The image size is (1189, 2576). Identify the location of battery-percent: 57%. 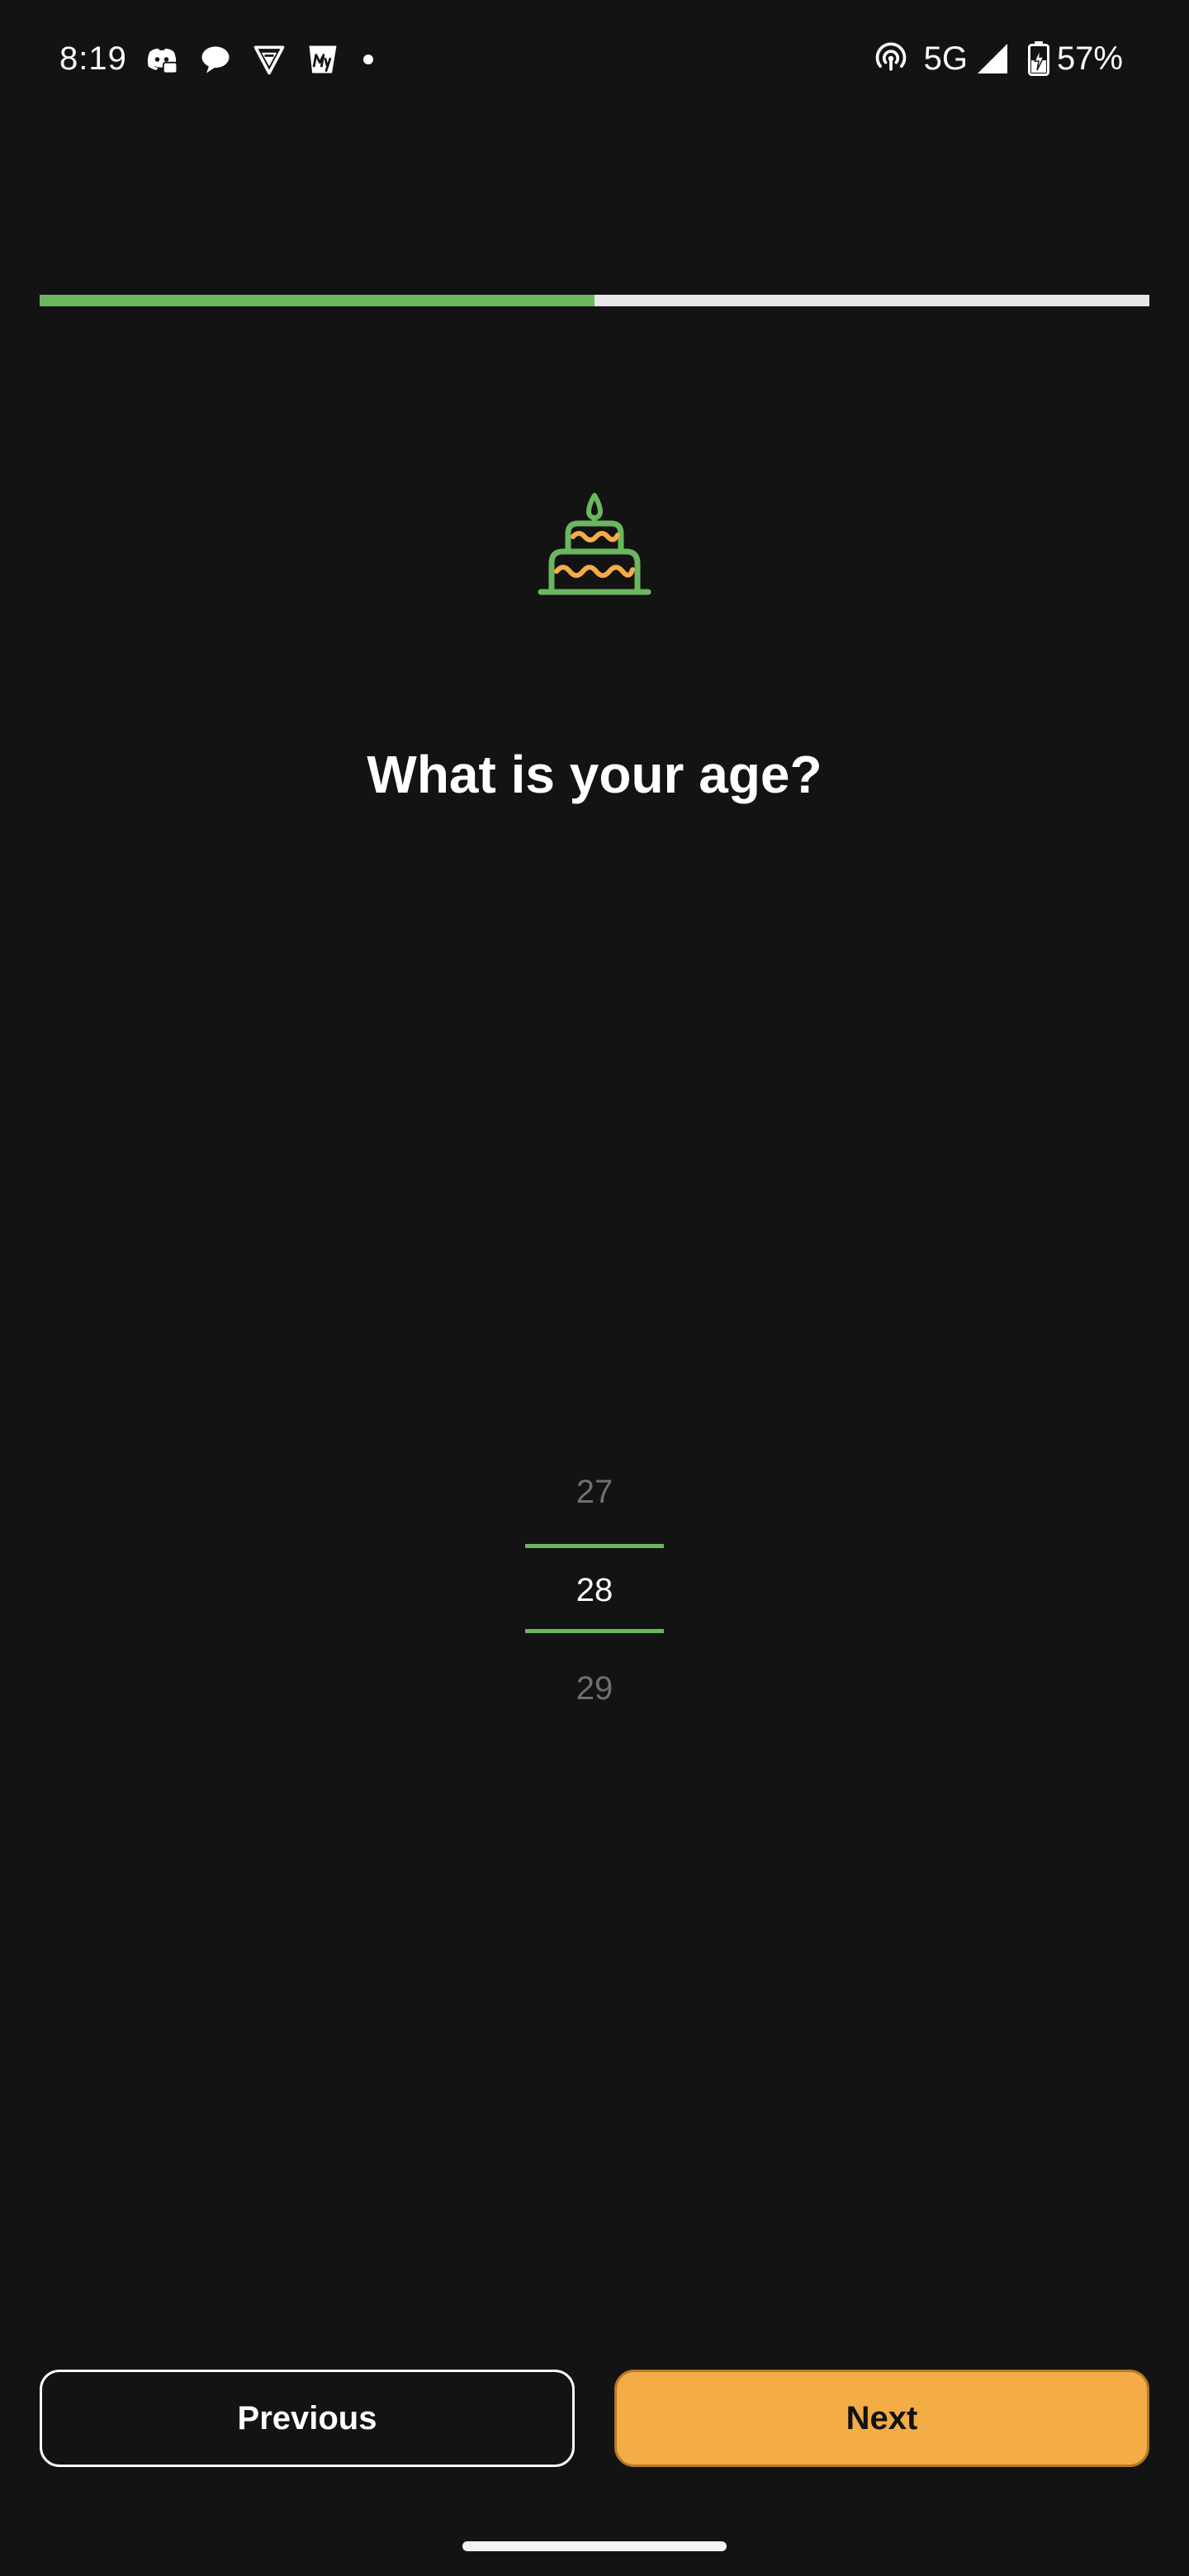
(1089, 58).